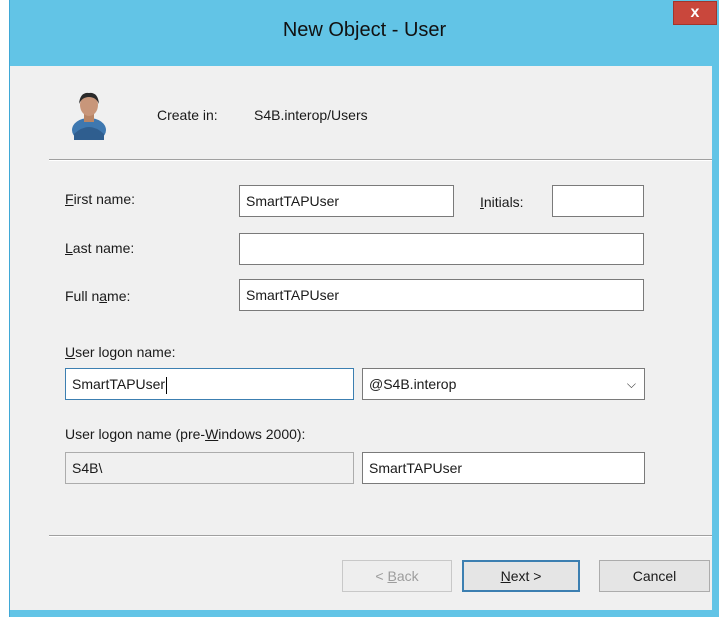  I want to click on full-name-label: Full name:, so click(98, 296).